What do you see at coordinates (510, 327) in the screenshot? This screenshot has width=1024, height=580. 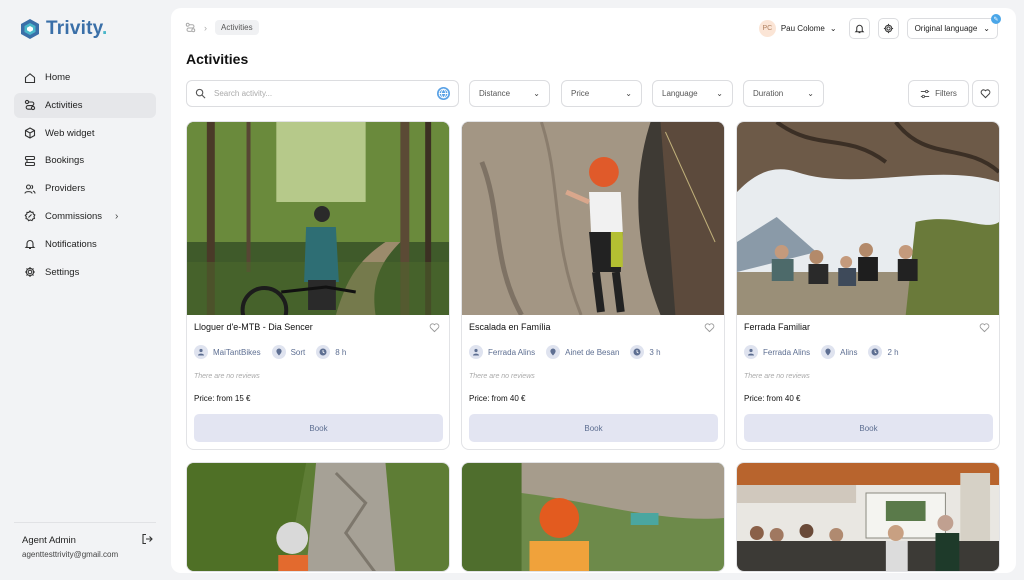 I see `card-title: Escalada en Família` at bounding box center [510, 327].